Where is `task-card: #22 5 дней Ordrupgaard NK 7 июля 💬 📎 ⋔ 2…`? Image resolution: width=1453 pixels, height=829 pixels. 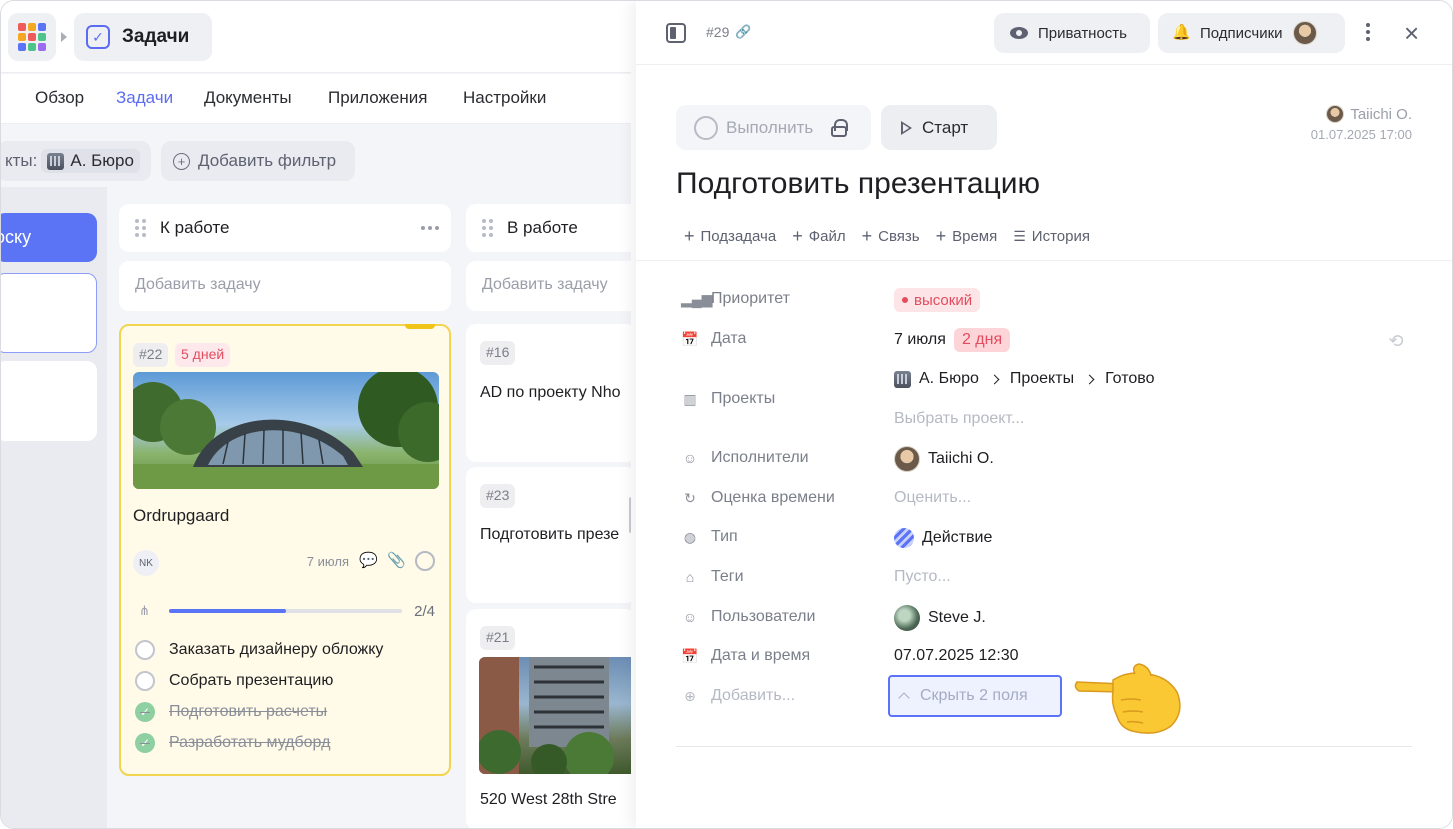
task-card: #22 5 дней Ordrupgaard NK 7 июля 💬 📎 ⋔ 2… is located at coordinates (285, 550).